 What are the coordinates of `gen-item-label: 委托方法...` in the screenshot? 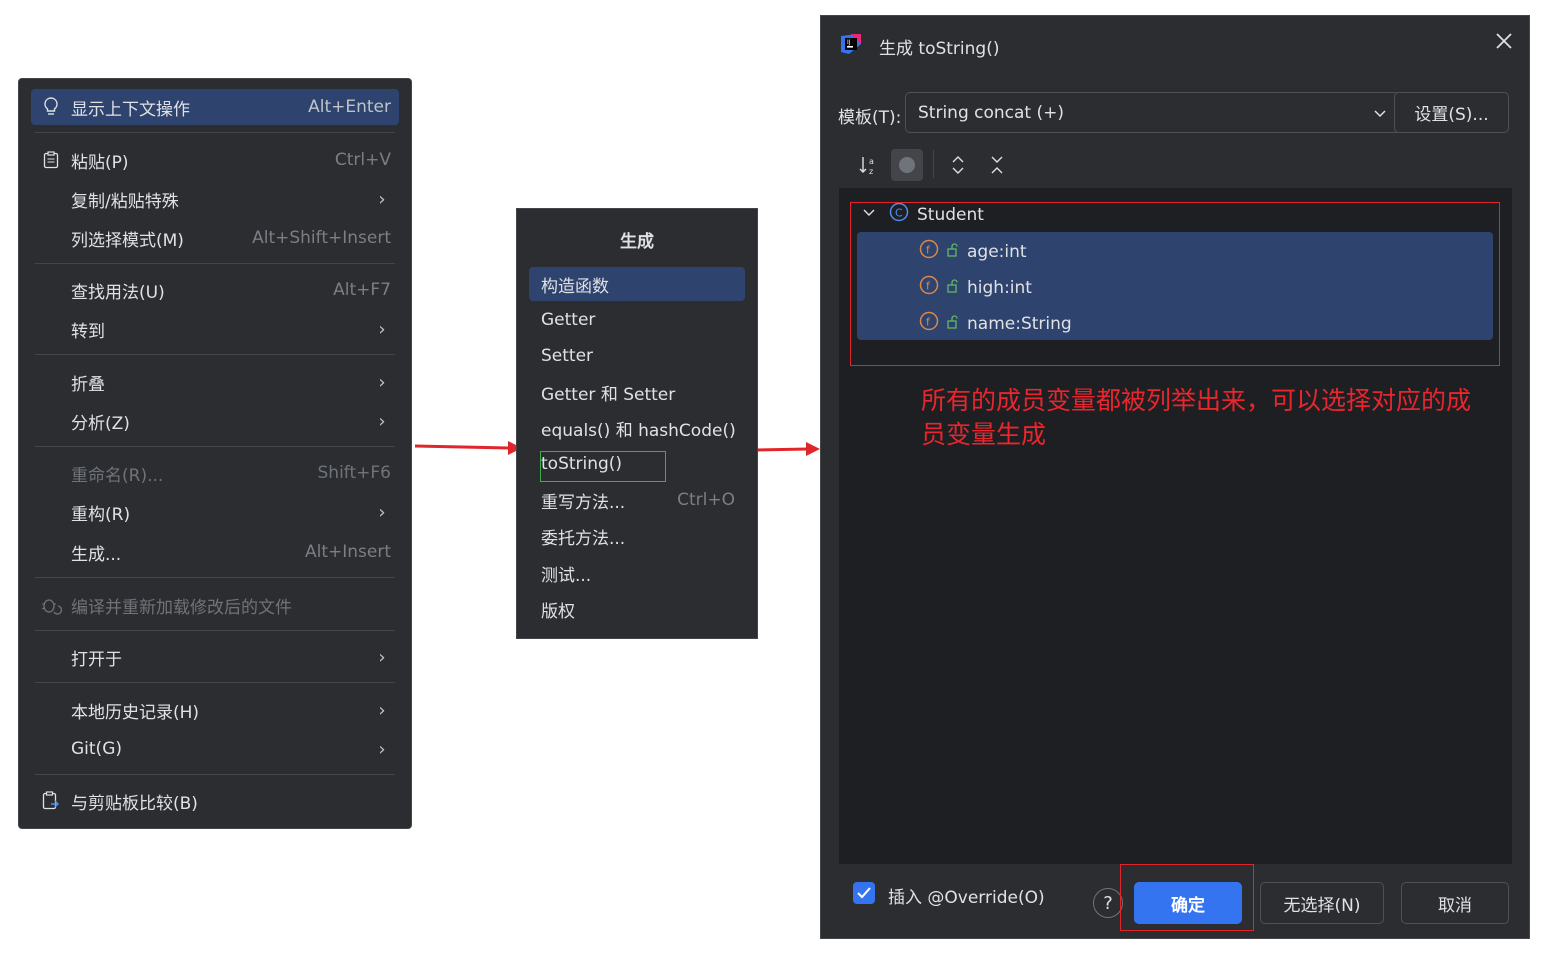 It's located at (583, 538).